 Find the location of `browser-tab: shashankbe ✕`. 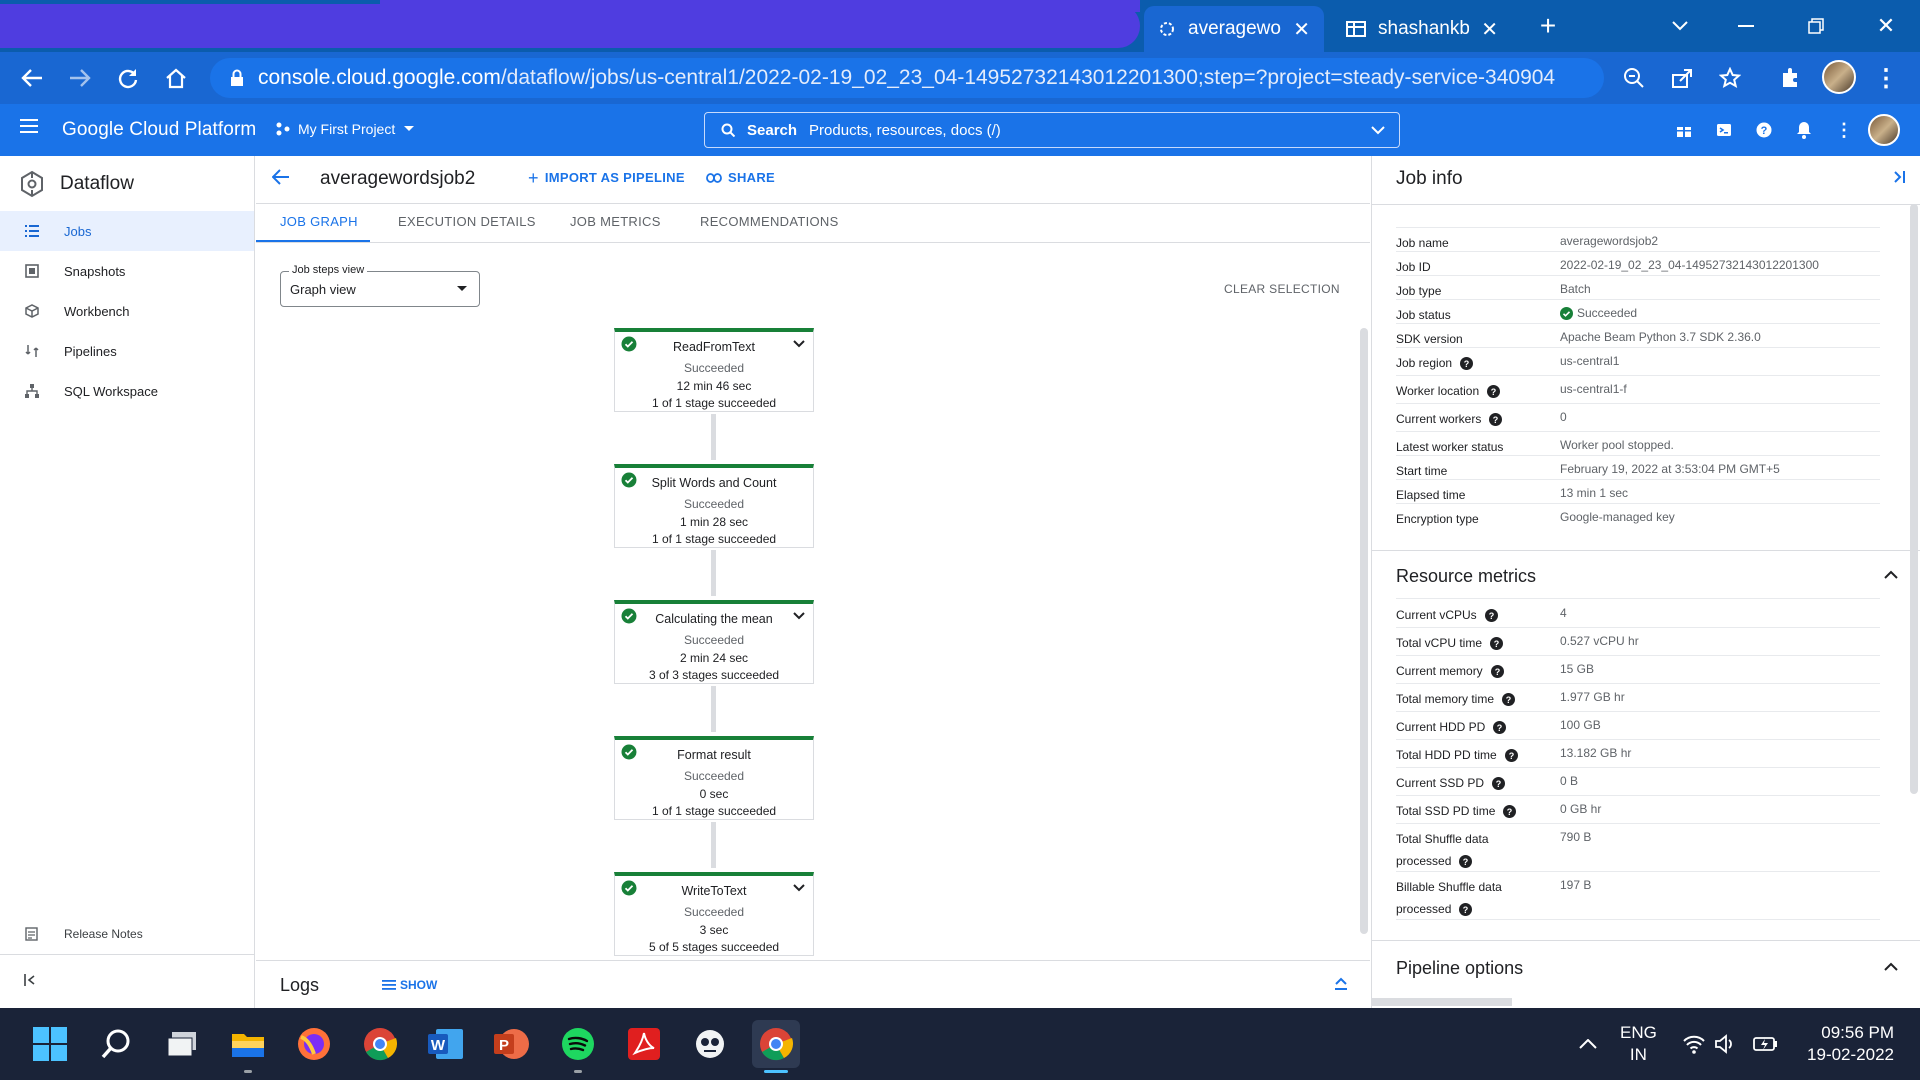

browser-tab: shashankbe ✕ is located at coordinates (1422, 29).